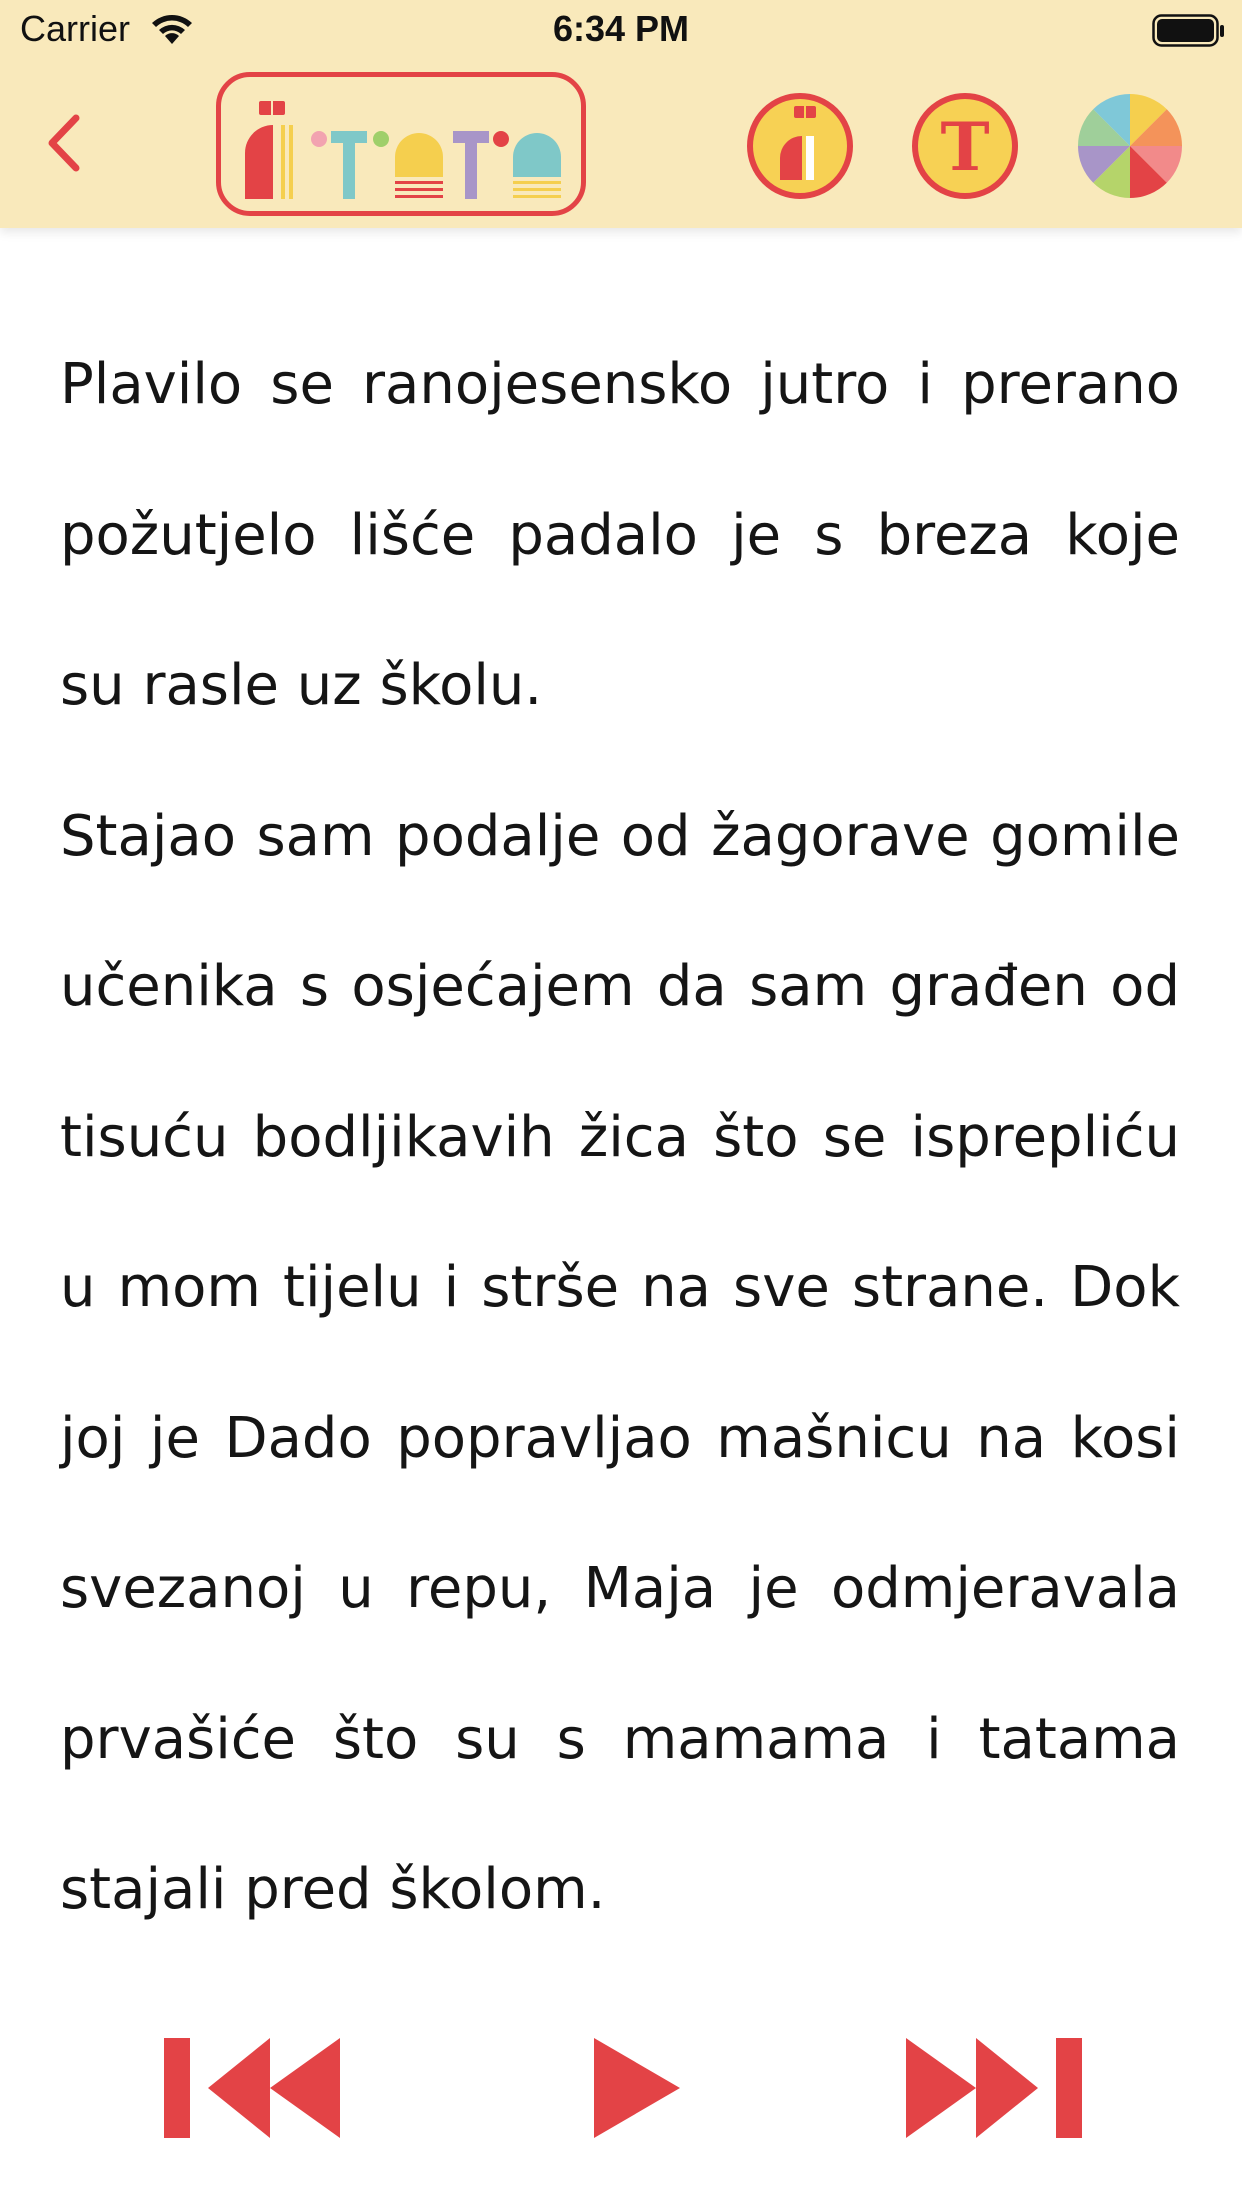 Image resolution: width=1242 pixels, height=2208 pixels. What do you see at coordinates (620, 1287) in the screenshot?
I see `text-line: u mom tijelu i strše na sve strane. Dok` at bounding box center [620, 1287].